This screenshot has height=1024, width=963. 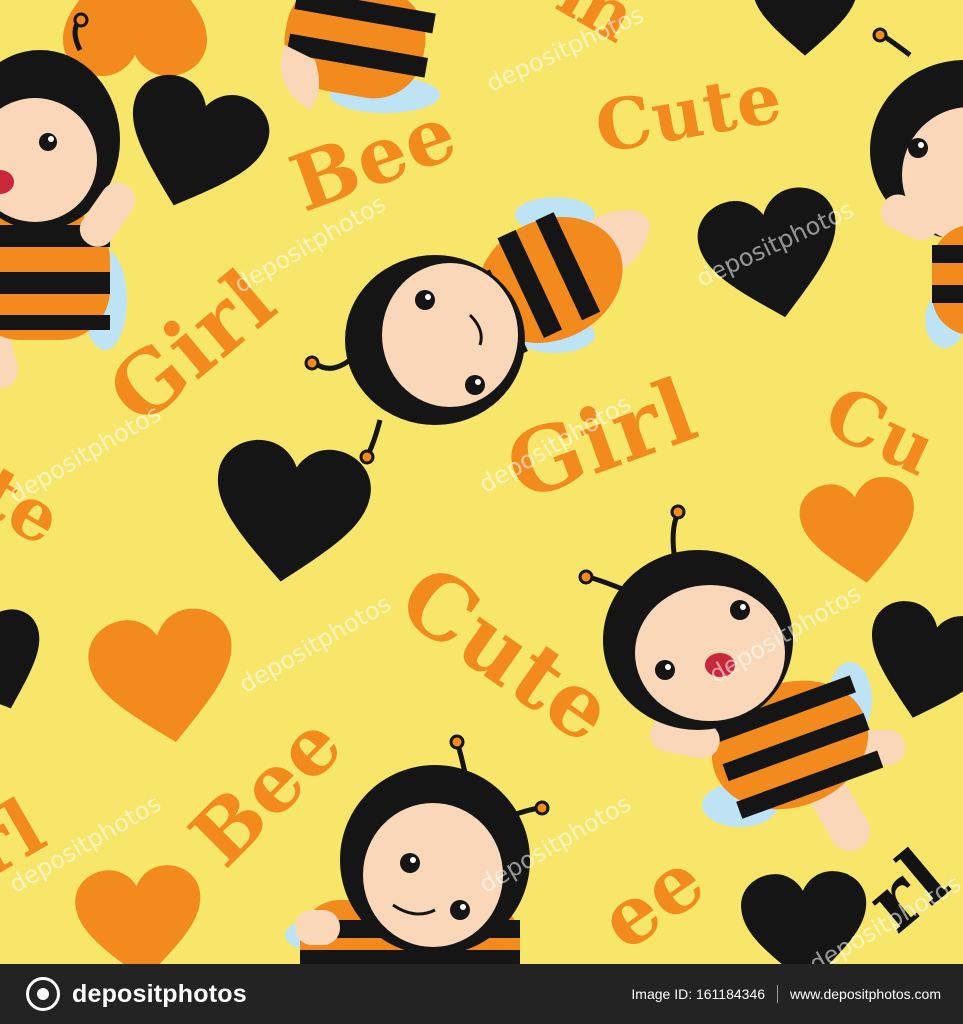 What do you see at coordinates (43, 994) in the screenshot?
I see `depositphotos-logo-icon` at bounding box center [43, 994].